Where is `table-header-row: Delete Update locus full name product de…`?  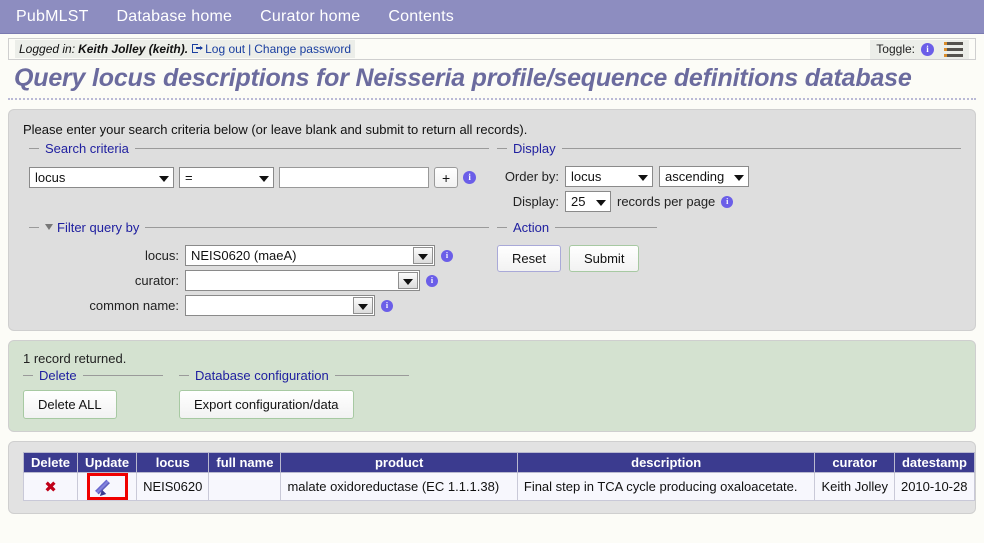 table-header-row: Delete Update locus full name product de… is located at coordinates (499, 462).